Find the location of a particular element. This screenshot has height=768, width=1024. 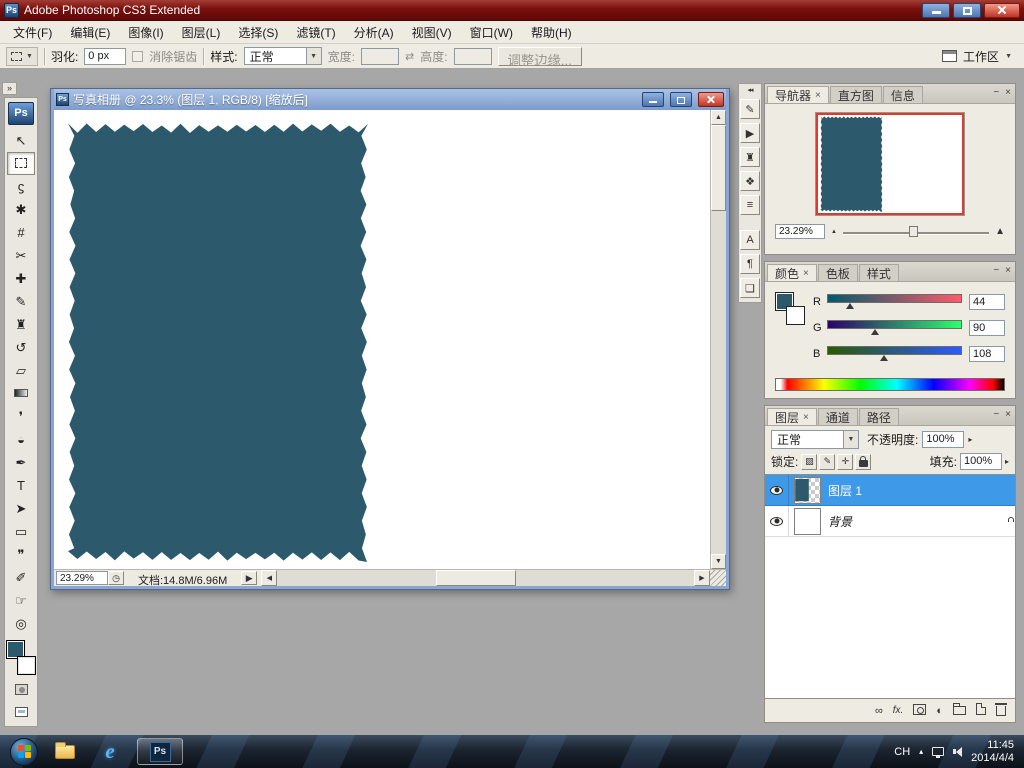

tab-histogram: 直方图 is located at coordinates (855, 94).